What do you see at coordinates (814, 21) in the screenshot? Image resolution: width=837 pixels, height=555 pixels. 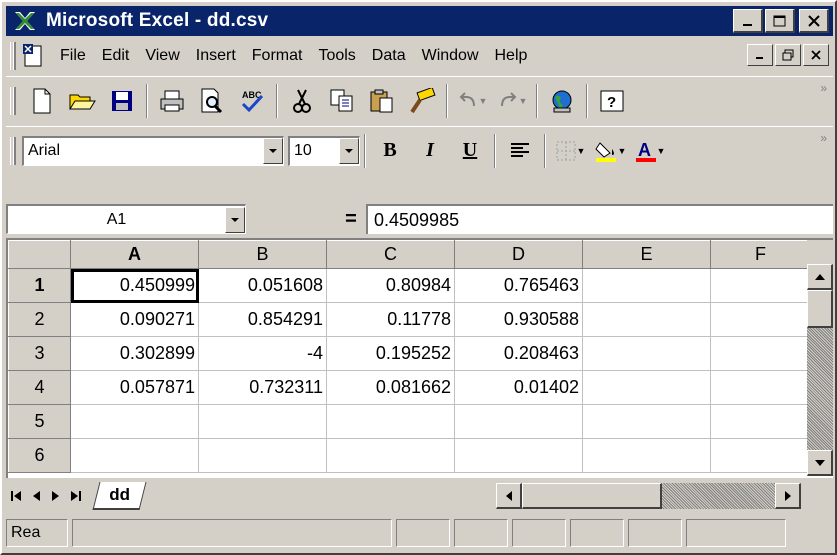 I see `close-button` at bounding box center [814, 21].